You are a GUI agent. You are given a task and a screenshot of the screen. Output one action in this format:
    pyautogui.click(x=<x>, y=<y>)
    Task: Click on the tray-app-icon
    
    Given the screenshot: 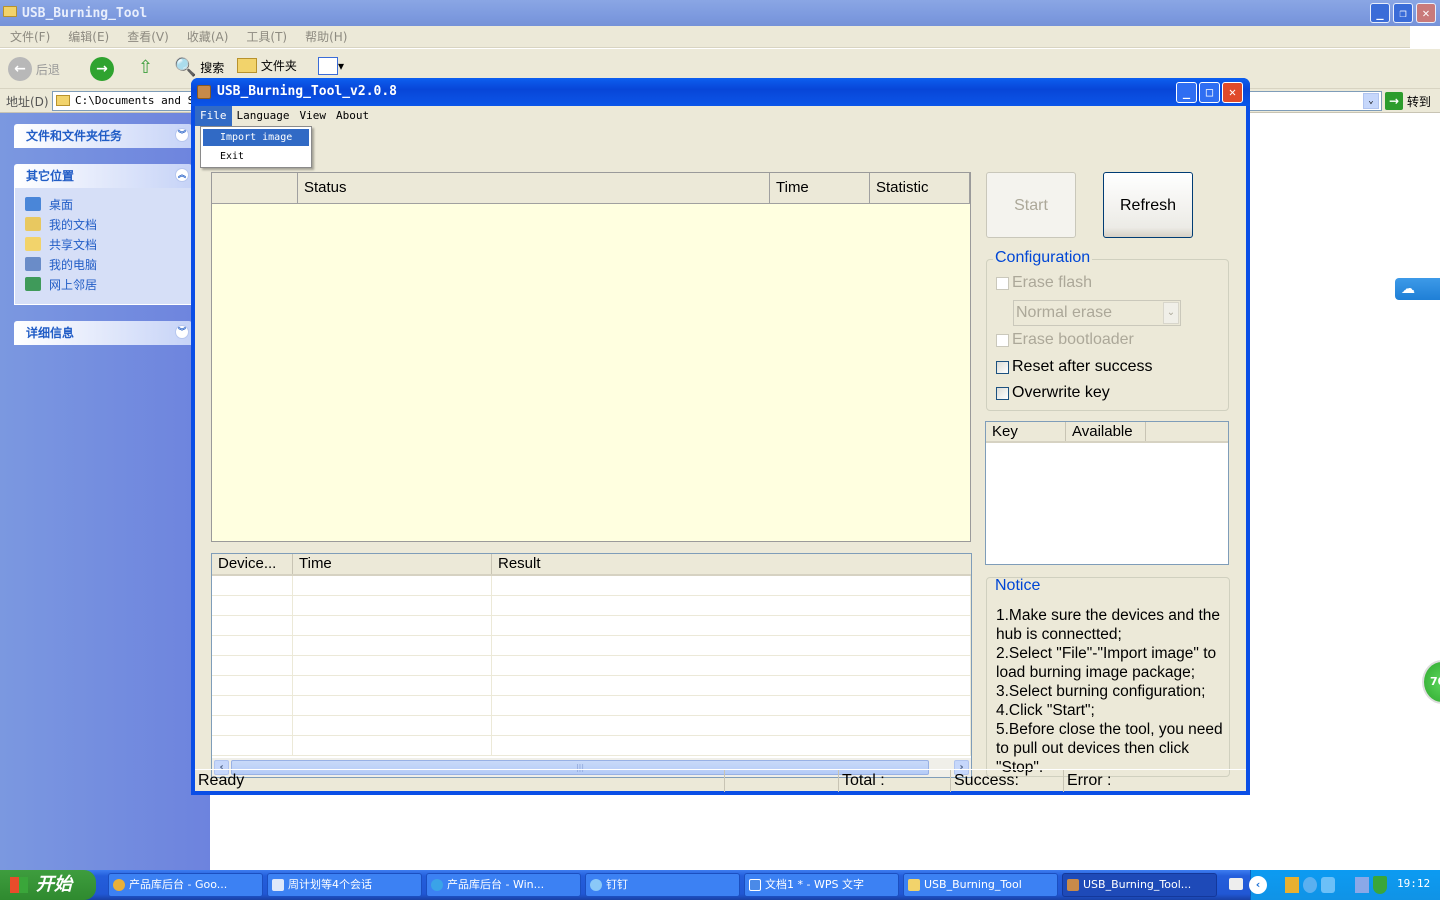 What is the action you would take?
    pyautogui.click(x=1292, y=885)
    